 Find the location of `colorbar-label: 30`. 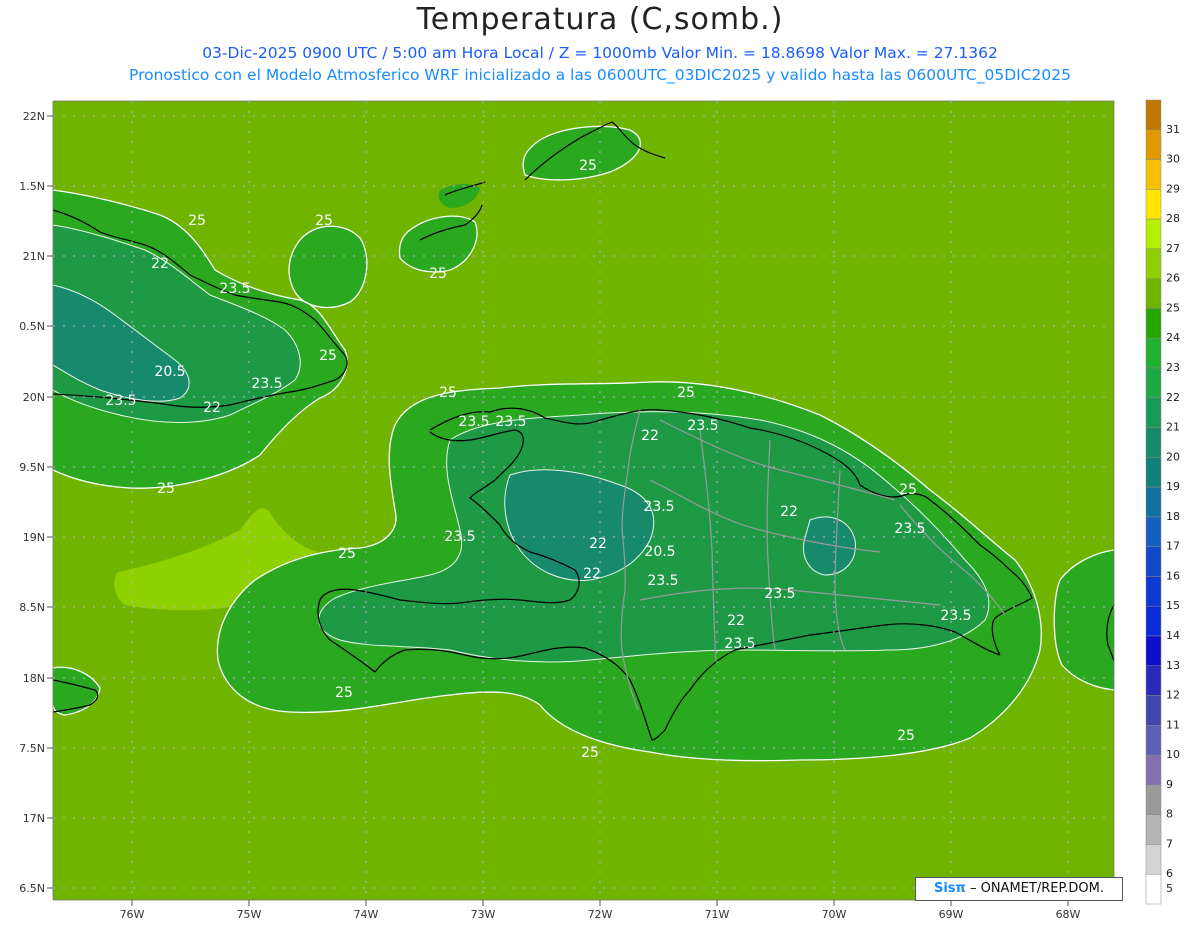

colorbar-label: 30 is located at coordinates (1173, 159).